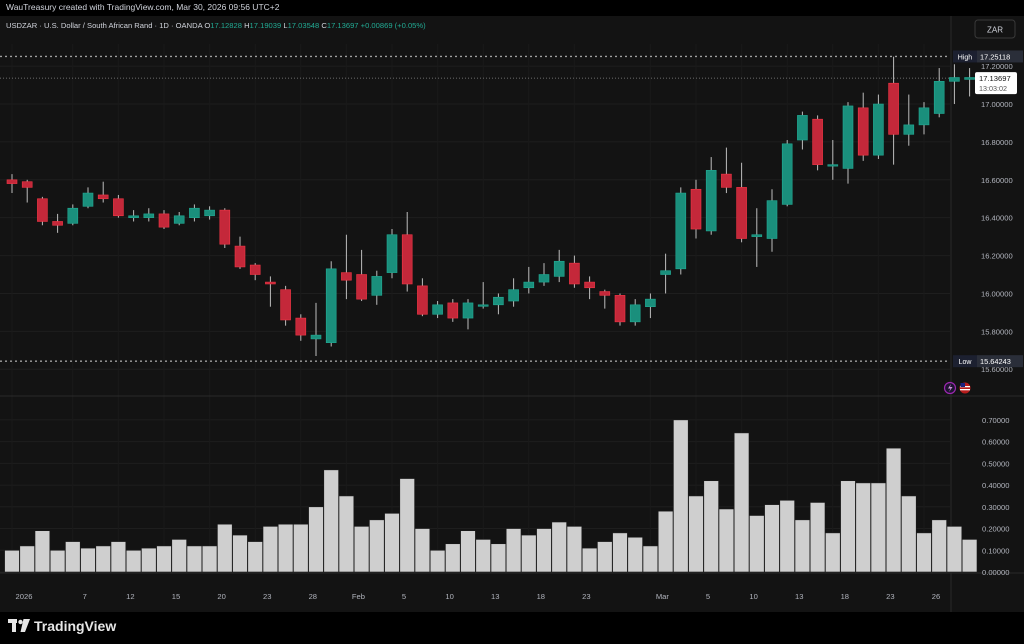 This screenshot has height=644, width=1024. What do you see at coordinates (62, 626) in the screenshot?
I see `brand: TradingView` at bounding box center [62, 626].